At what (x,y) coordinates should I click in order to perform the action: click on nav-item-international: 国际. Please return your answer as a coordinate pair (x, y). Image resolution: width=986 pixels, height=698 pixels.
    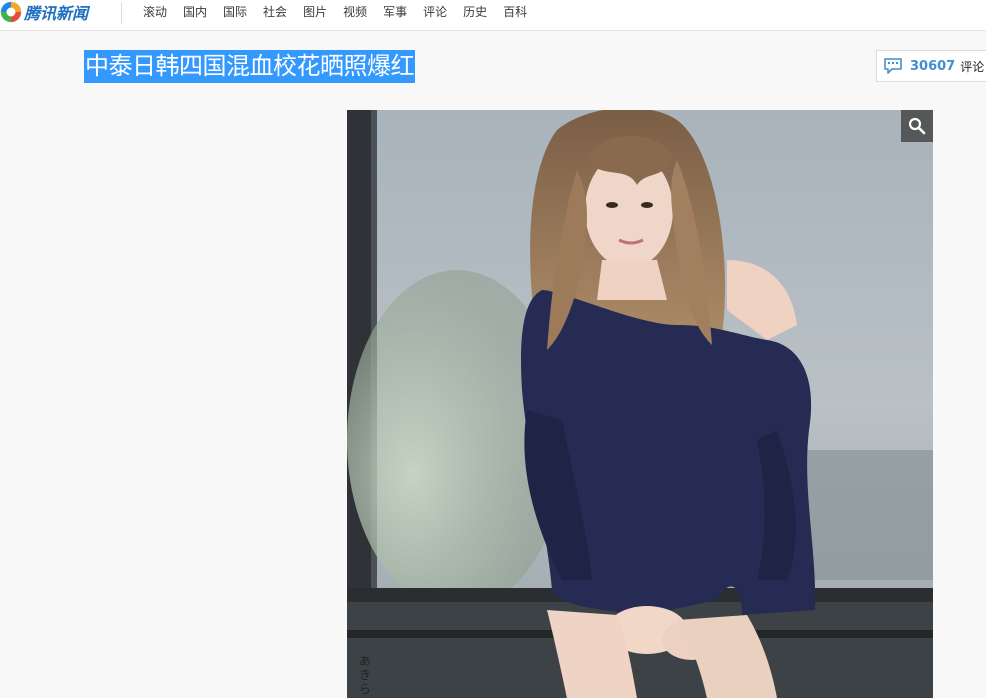
    Looking at the image, I should click on (235, 11).